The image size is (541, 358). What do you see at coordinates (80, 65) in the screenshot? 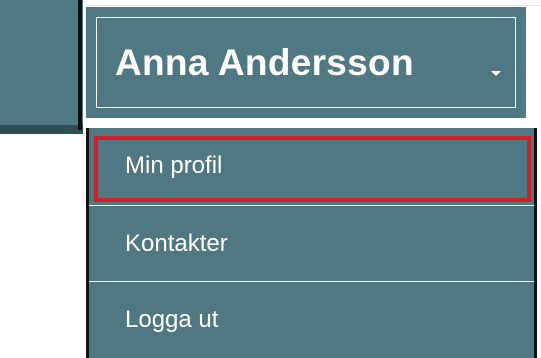
I see `header-divider` at bounding box center [80, 65].